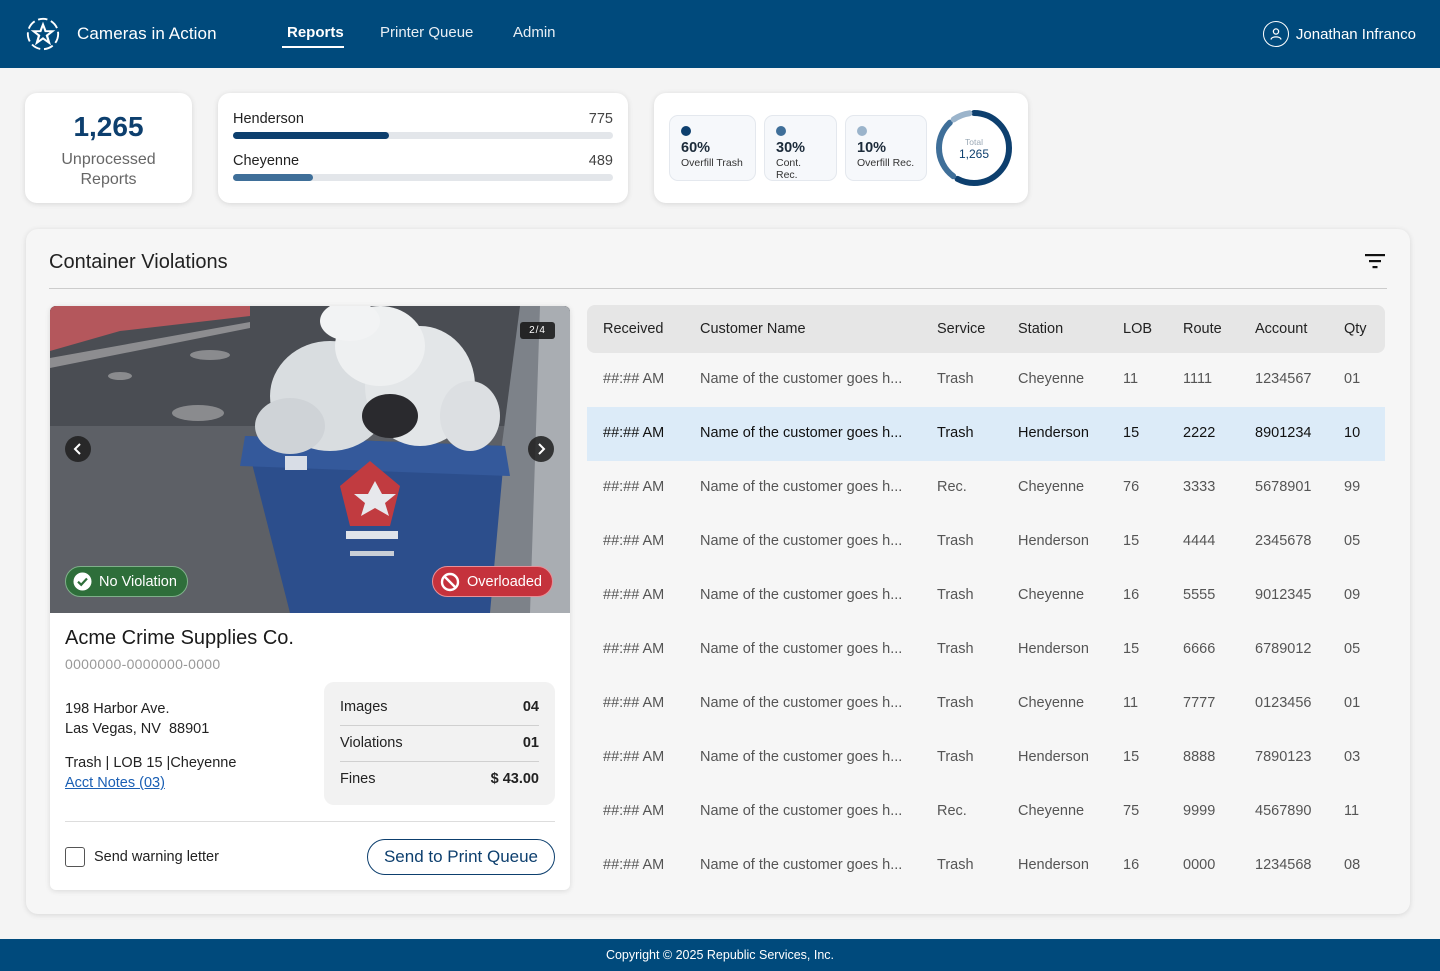 This screenshot has width=1440, height=971. I want to click on user-menu: Jonathan Infranco, so click(1339, 34).